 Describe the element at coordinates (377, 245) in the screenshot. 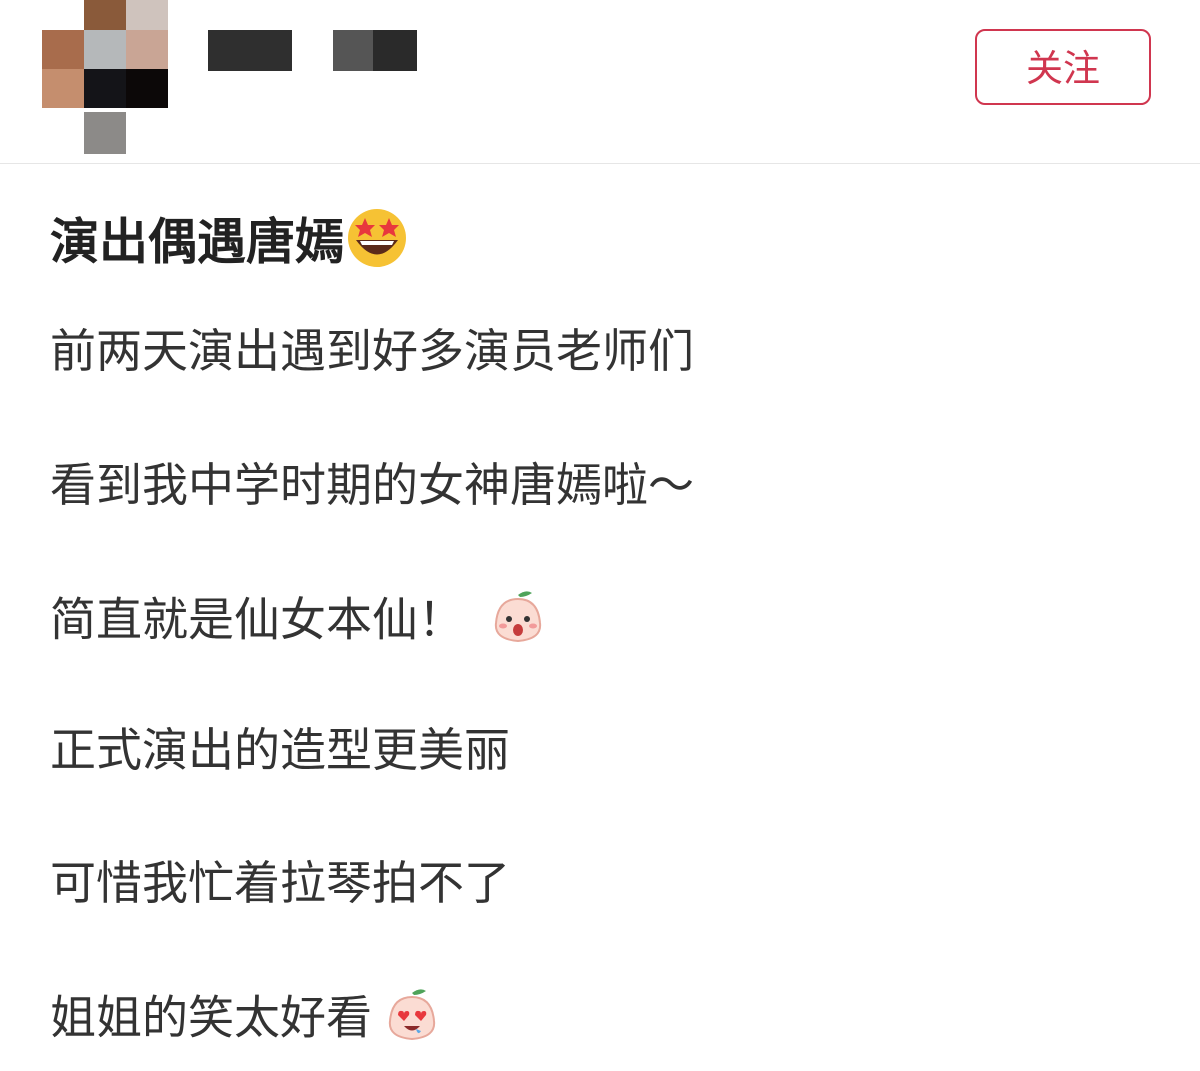

I see `star-struck-emoji-icon` at that location.